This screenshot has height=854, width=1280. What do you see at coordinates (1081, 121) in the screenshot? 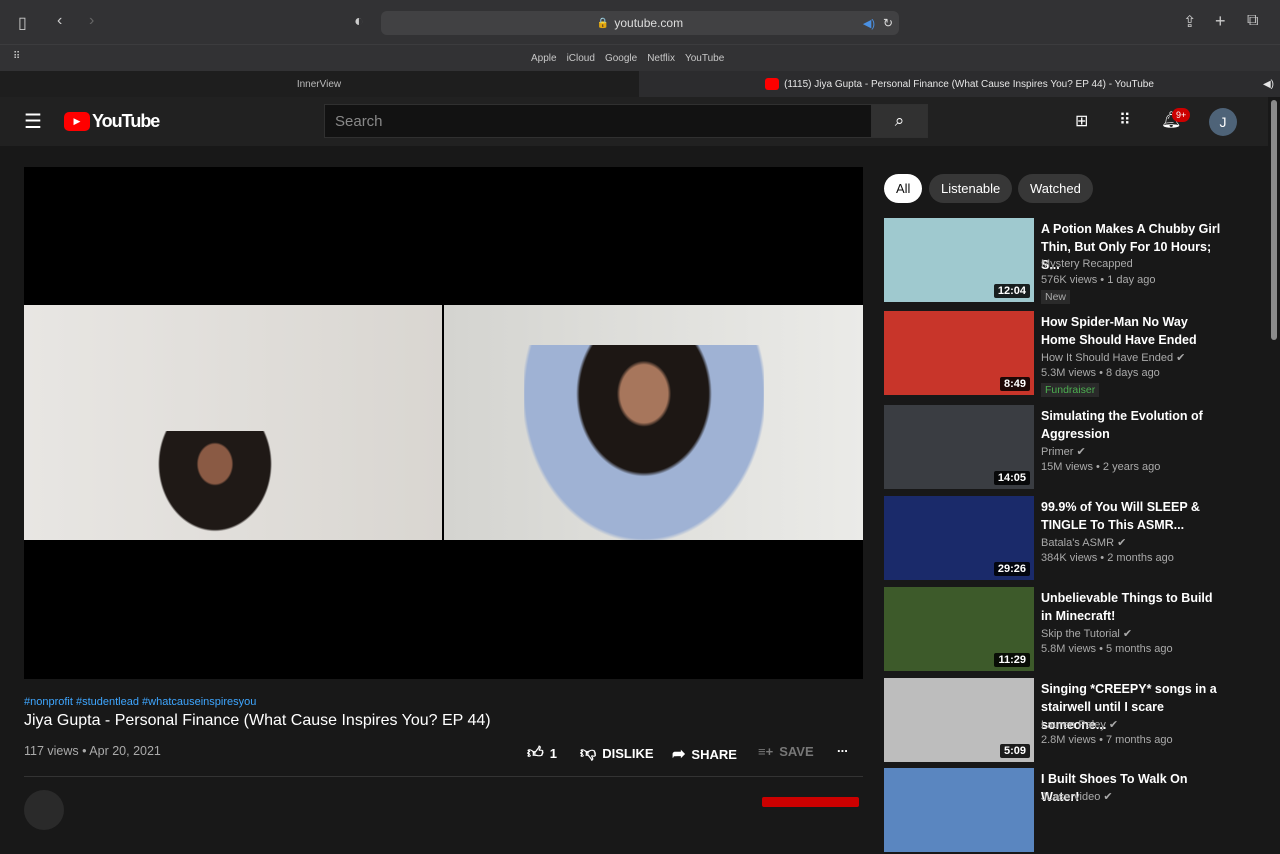
I see `create-video-icon: ⊞` at bounding box center [1081, 121].